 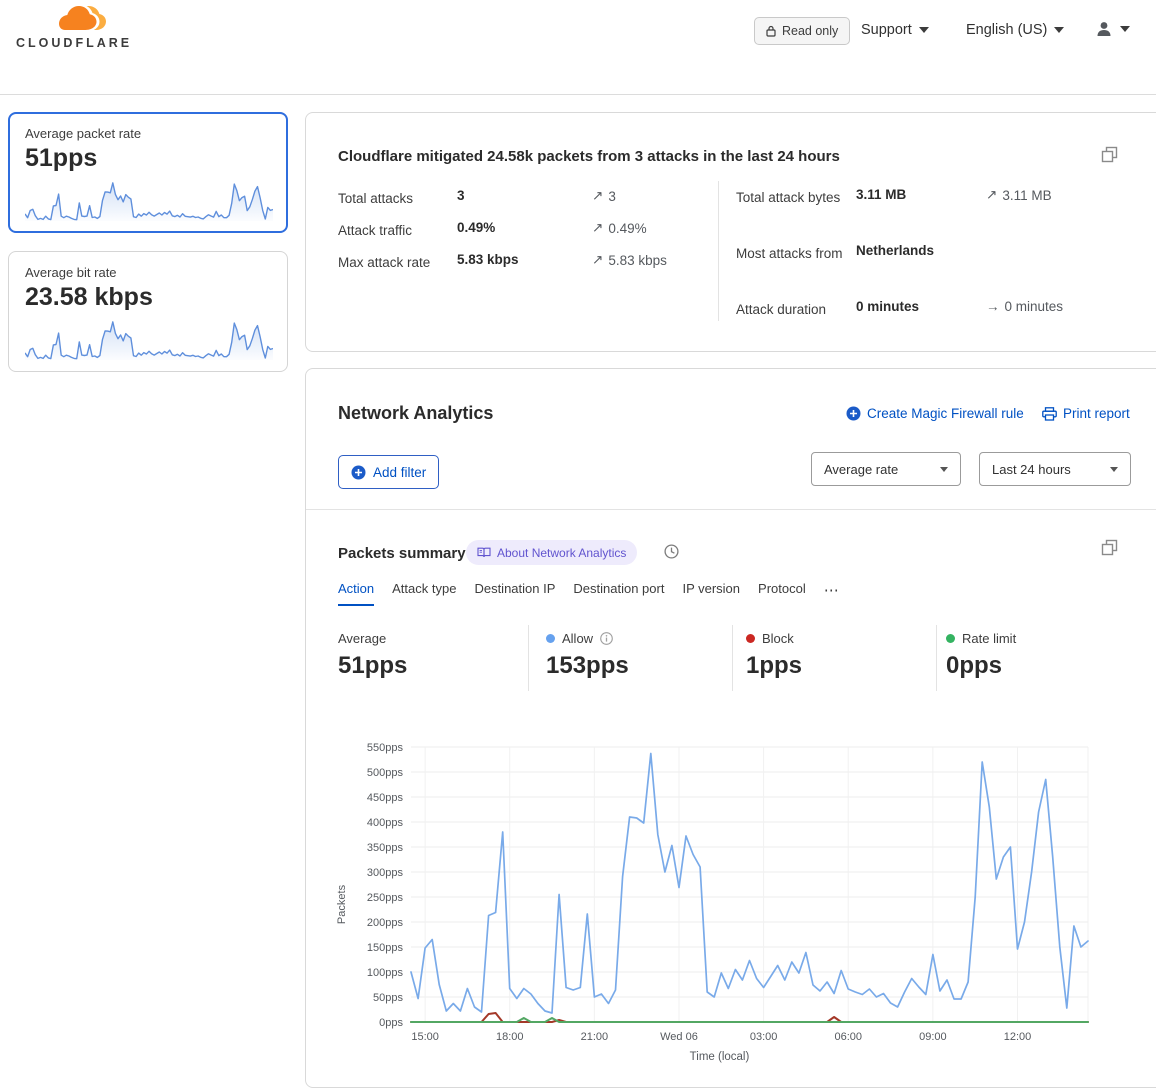 I want to click on svg-text: Wed 06, so click(x=679, y=1037).